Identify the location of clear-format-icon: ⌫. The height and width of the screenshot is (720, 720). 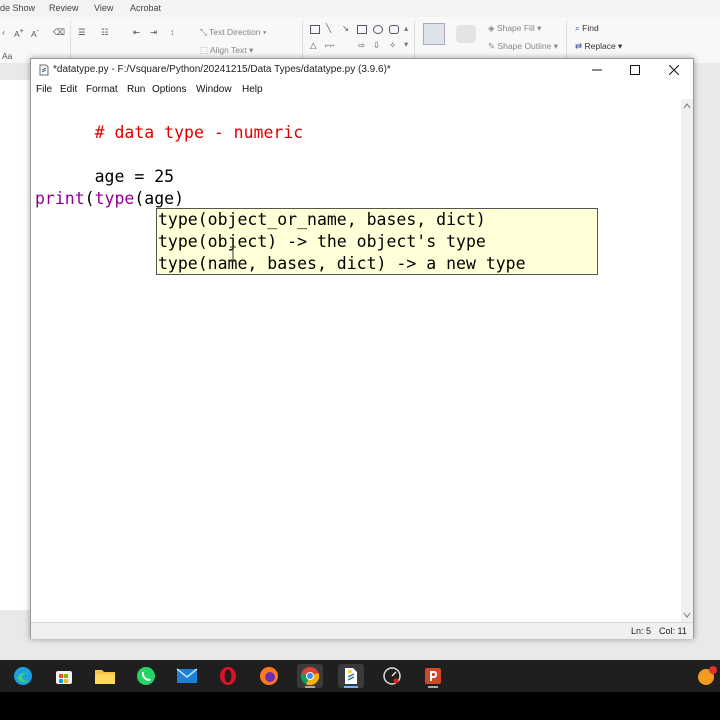
(59, 32).